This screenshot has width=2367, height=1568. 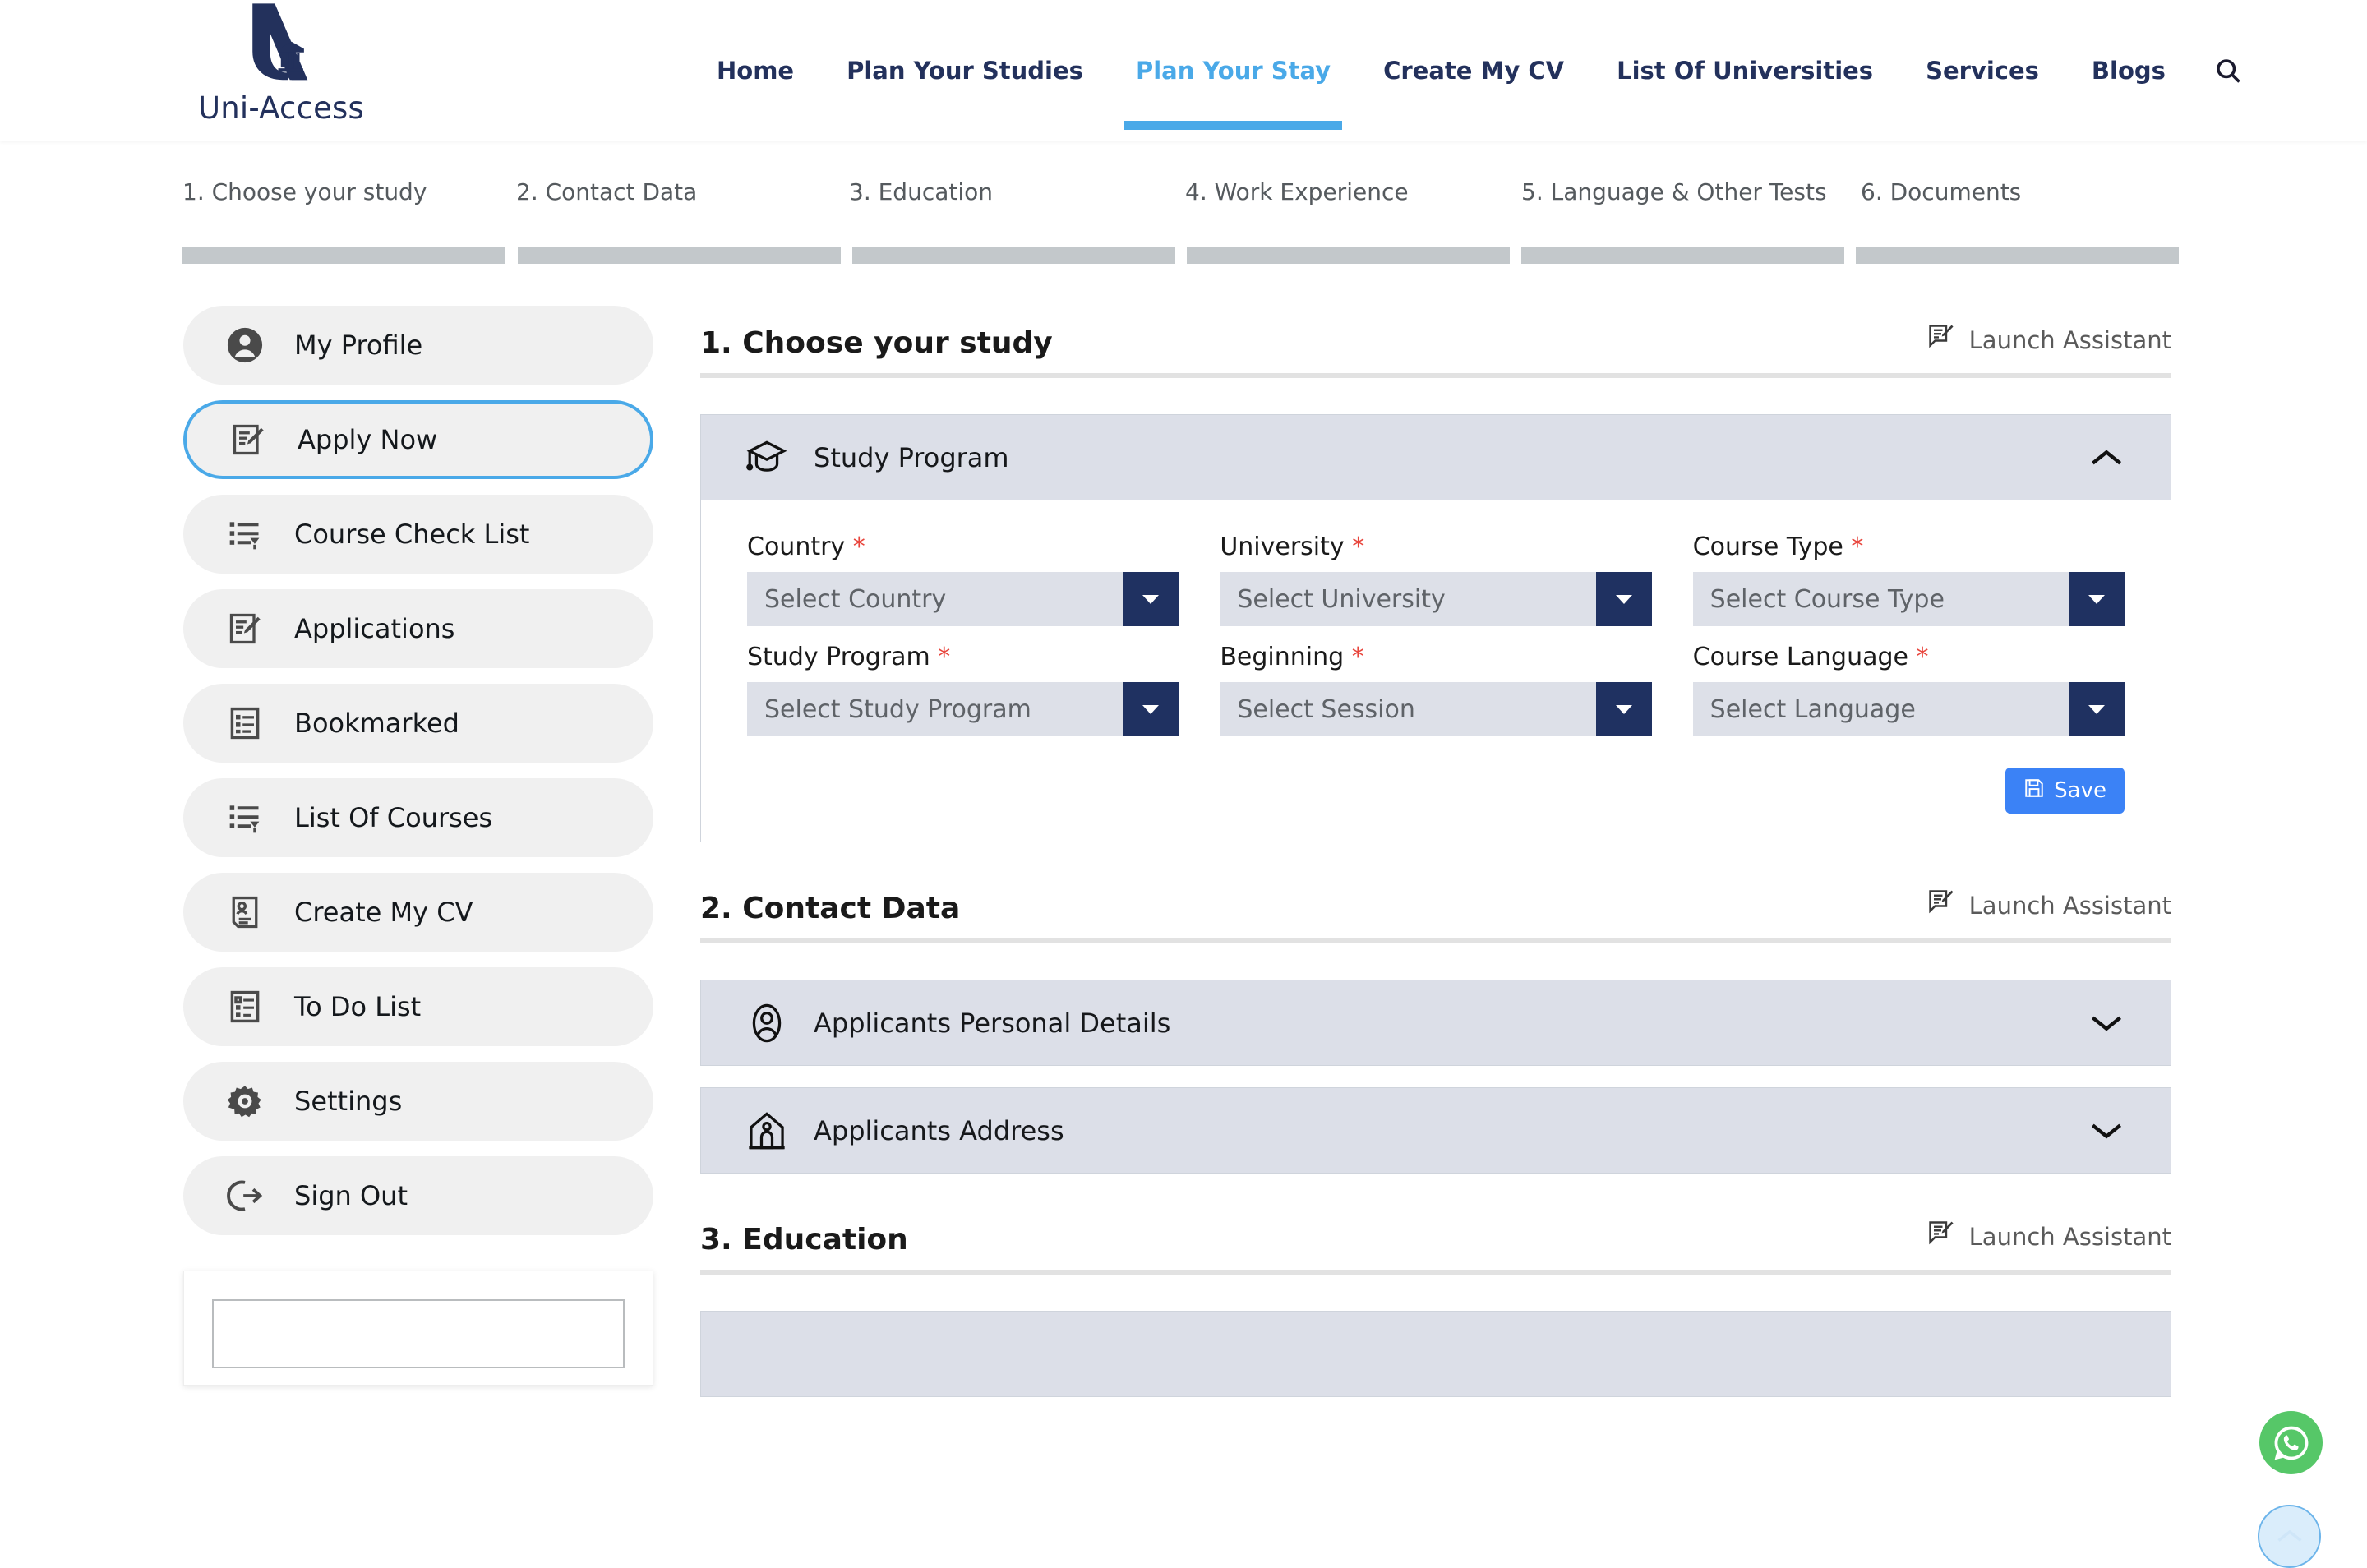 What do you see at coordinates (804, 1240) in the screenshot?
I see `section-title: 3. Education` at bounding box center [804, 1240].